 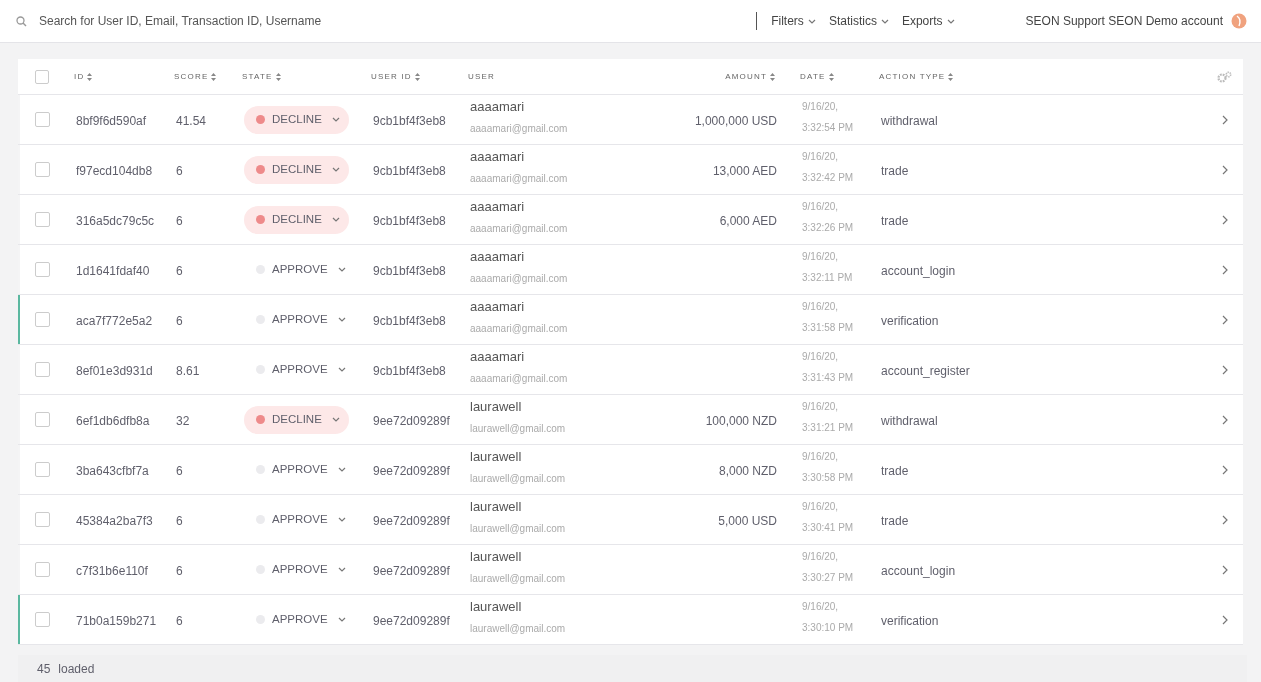 I want to click on column-header: SCORE, so click(x=195, y=76).